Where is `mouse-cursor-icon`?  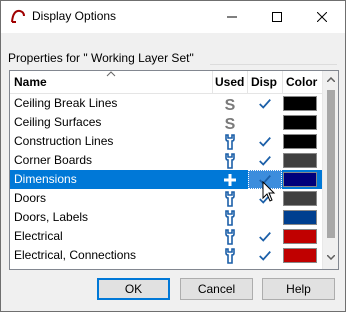 mouse-cursor-icon is located at coordinates (269, 191).